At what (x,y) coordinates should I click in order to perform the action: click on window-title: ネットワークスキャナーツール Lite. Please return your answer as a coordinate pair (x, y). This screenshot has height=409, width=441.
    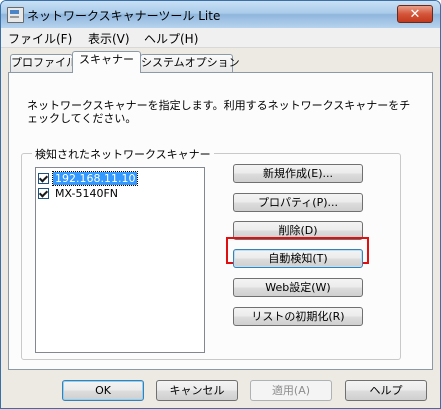
    Looking at the image, I should click on (124, 16).